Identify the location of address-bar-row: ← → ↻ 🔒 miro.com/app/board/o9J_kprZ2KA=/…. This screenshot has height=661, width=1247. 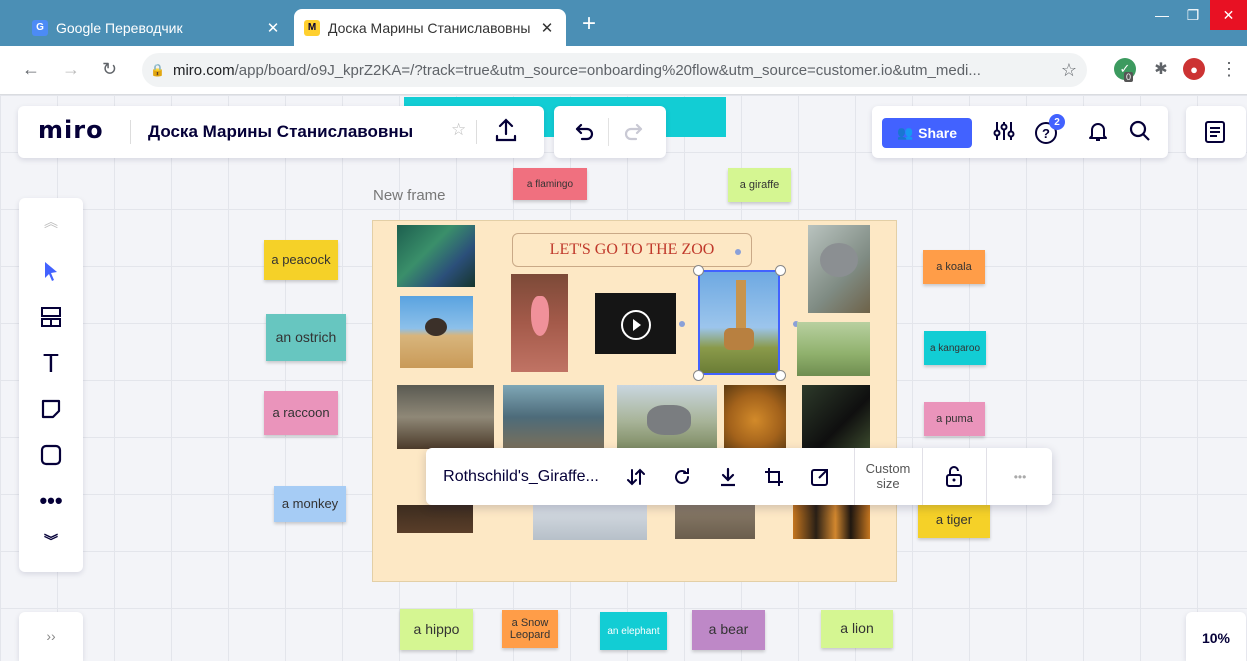
(623, 70).